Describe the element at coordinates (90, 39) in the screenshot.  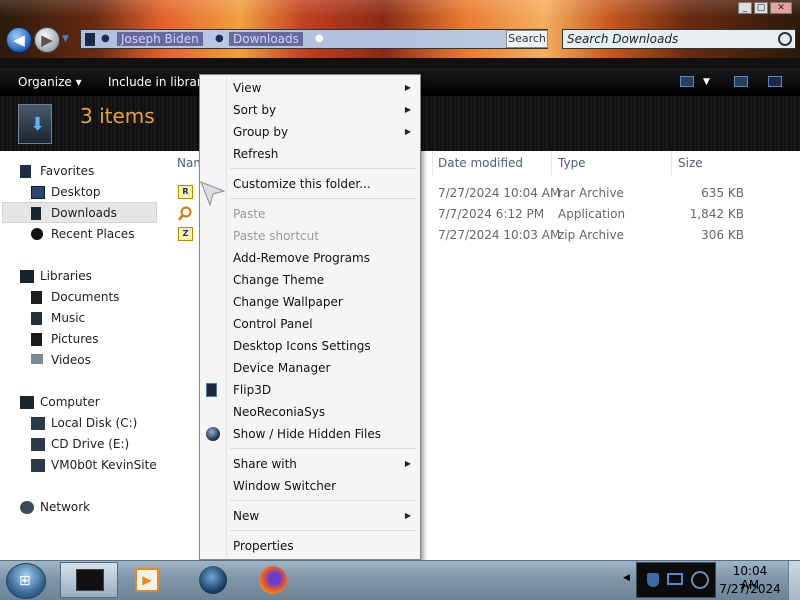
I see `folder-icon` at that location.